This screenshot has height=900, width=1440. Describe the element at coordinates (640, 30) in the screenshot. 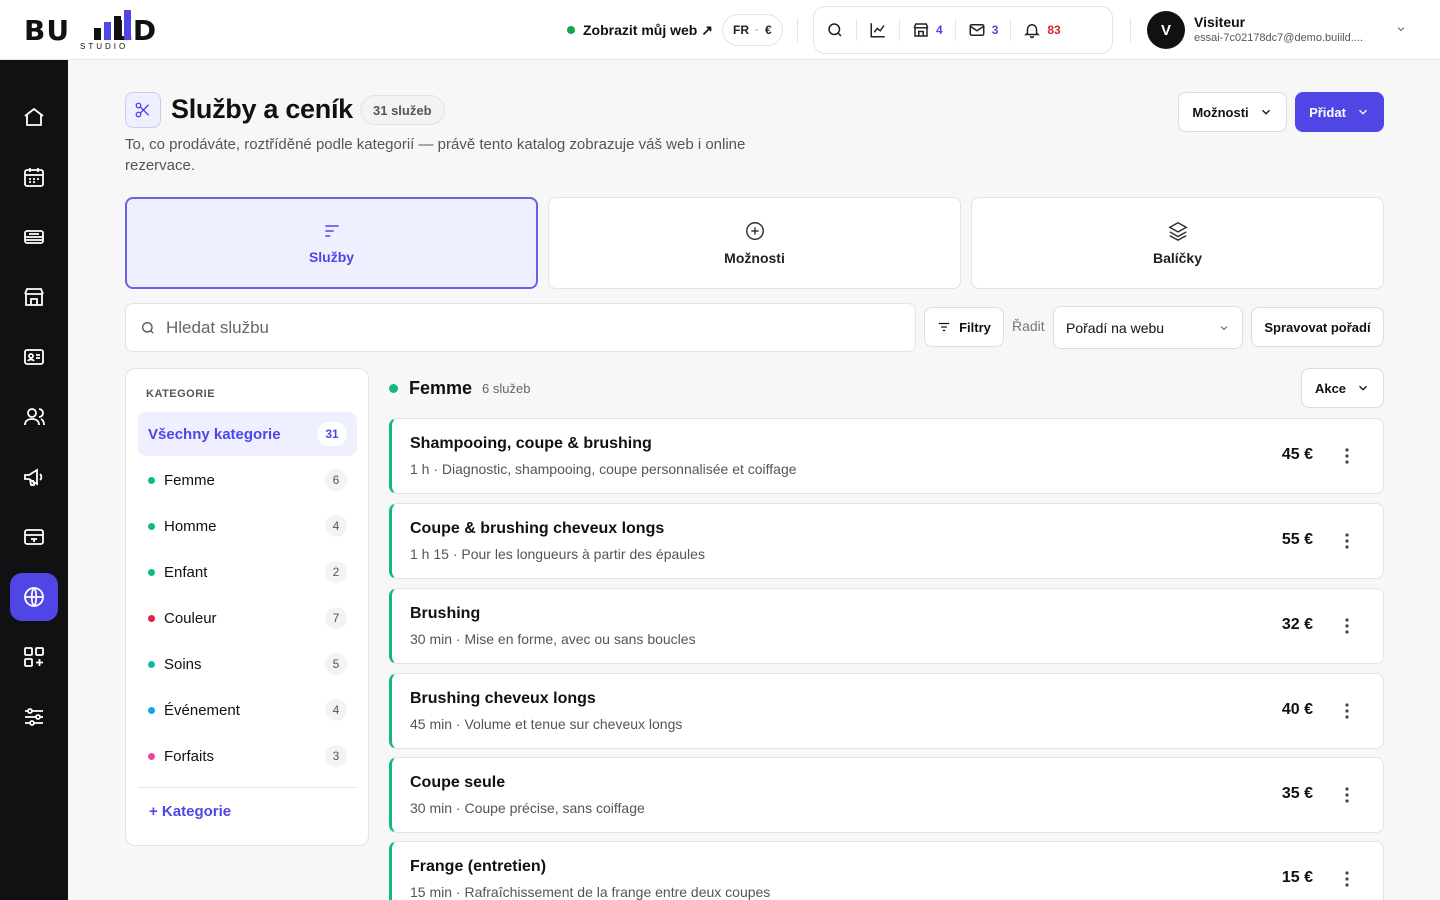

I see `view-my-web-link: Zobrazit můj web ↗` at that location.